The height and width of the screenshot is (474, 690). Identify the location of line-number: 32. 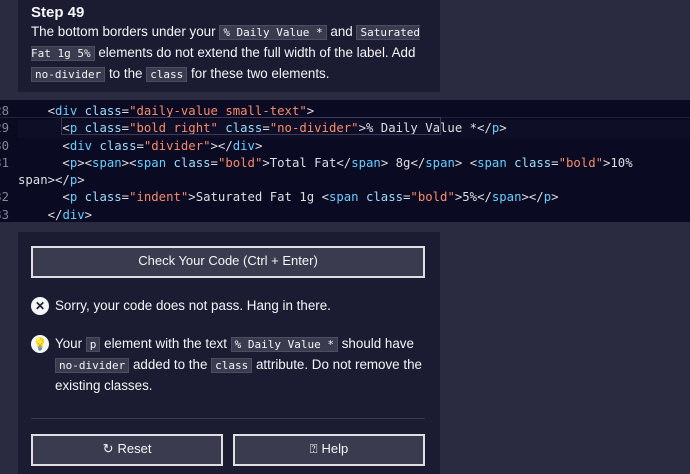
(4, 197).